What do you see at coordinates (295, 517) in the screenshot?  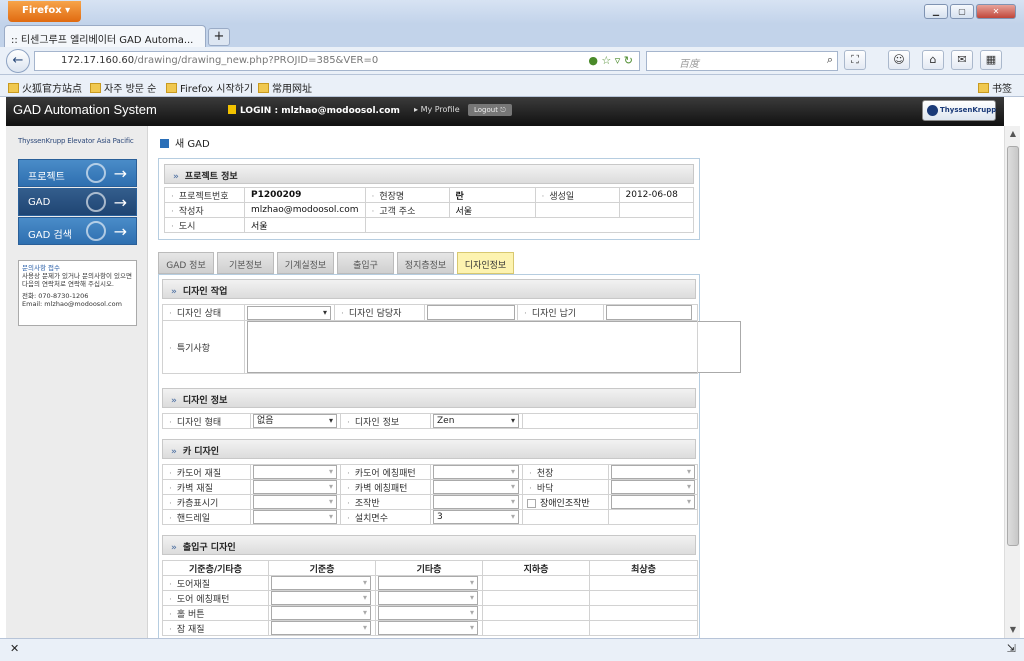 I see `handrail-select` at bounding box center [295, 517].